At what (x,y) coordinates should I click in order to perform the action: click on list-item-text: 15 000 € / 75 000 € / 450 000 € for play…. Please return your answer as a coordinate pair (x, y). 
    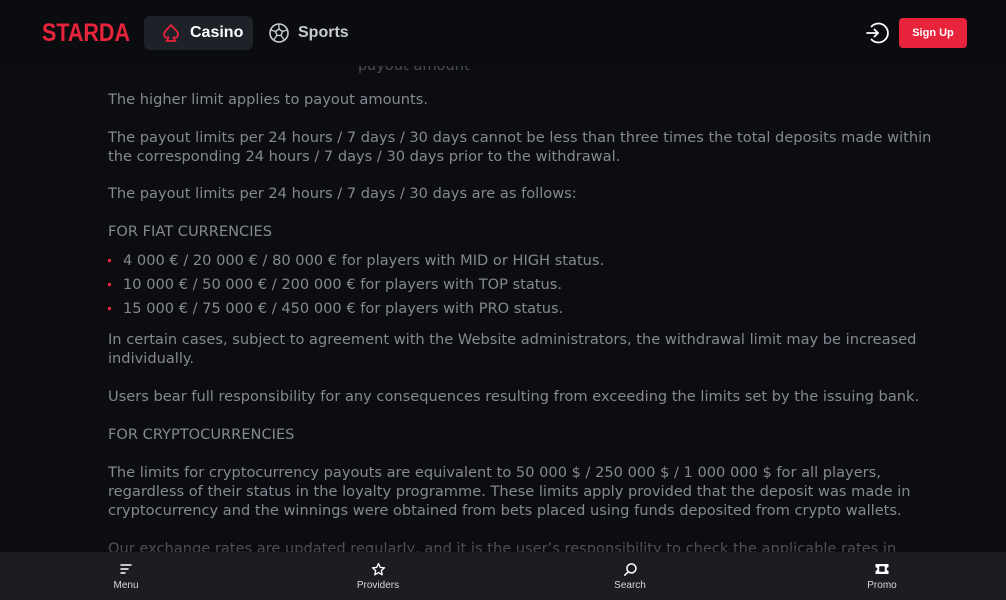
    Looking at the image, I should click on (343, 308).